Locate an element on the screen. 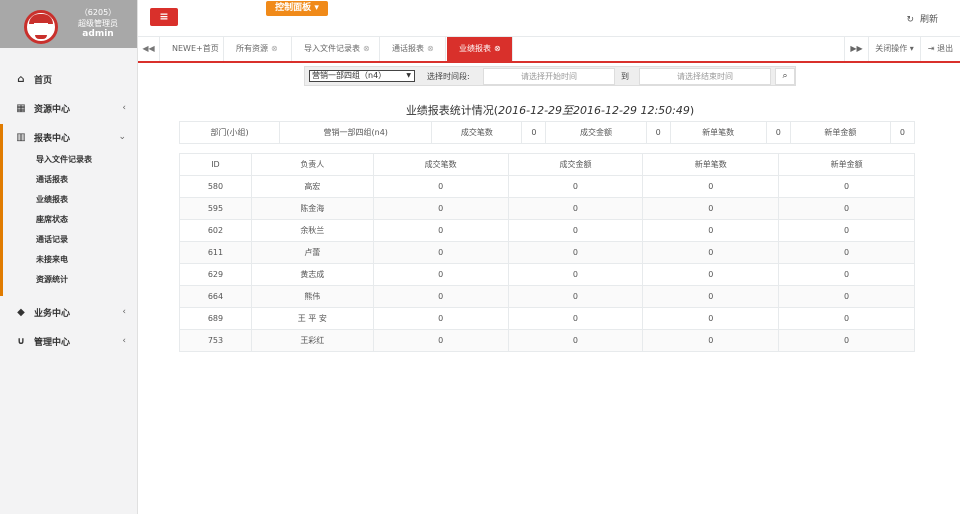 The width and height of the screenshot is (960, 514). sidebar-sub-seat-status: 座席状态 is located at coordinates (52, 220).